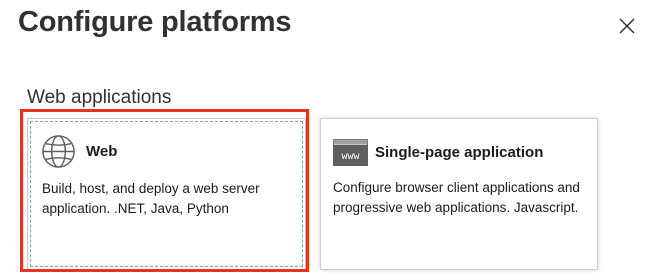 This screenshot has height=280, width=659. Describe the element at coordinates (459, 152) in the screenshot. I see `spa-card-title: Single-page application` at that location.